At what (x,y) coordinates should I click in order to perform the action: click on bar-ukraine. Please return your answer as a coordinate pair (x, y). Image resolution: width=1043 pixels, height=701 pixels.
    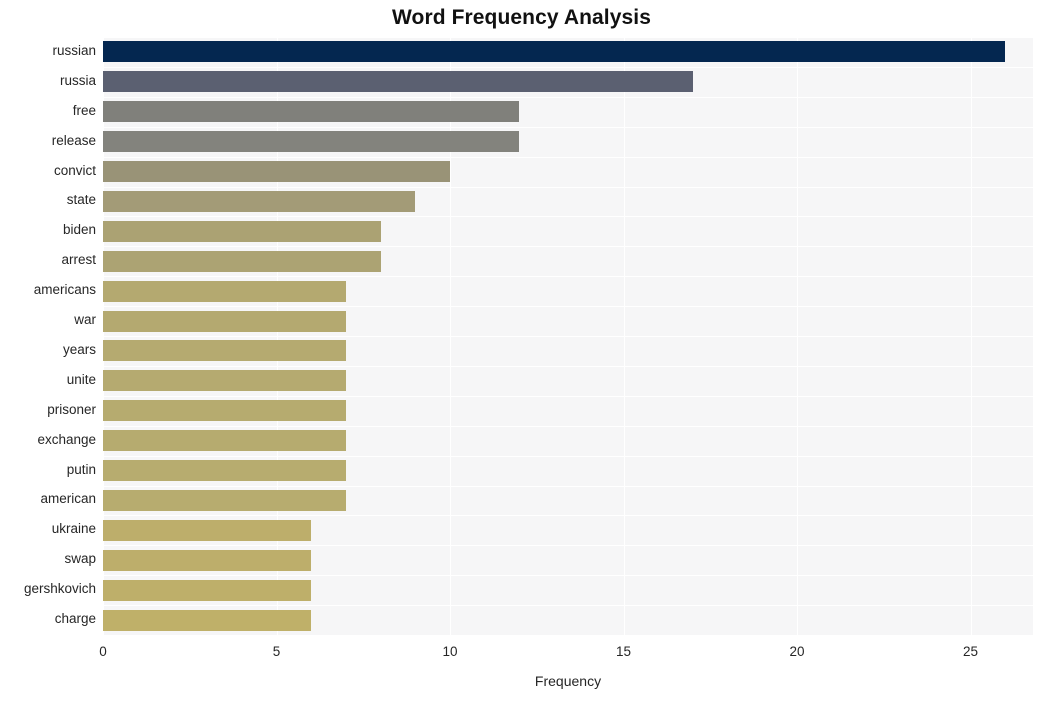
    Looking at the image, I should click on (207, 530).